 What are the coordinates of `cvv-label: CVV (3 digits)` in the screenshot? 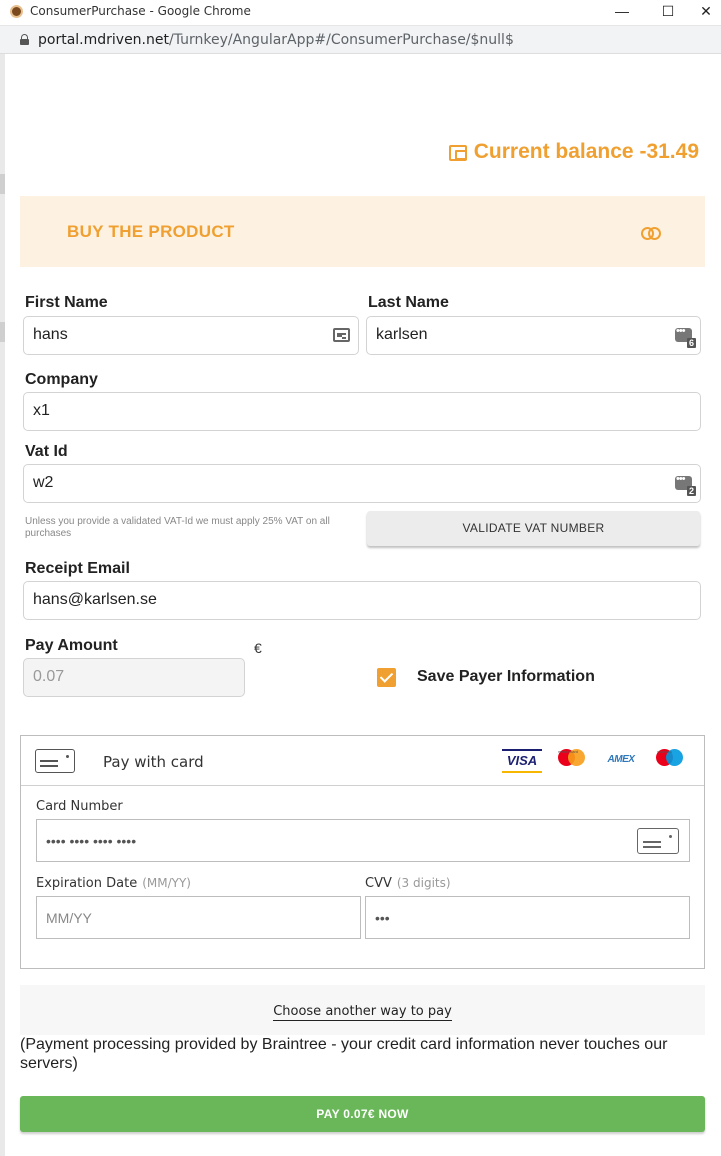 It's located at (408, 883).